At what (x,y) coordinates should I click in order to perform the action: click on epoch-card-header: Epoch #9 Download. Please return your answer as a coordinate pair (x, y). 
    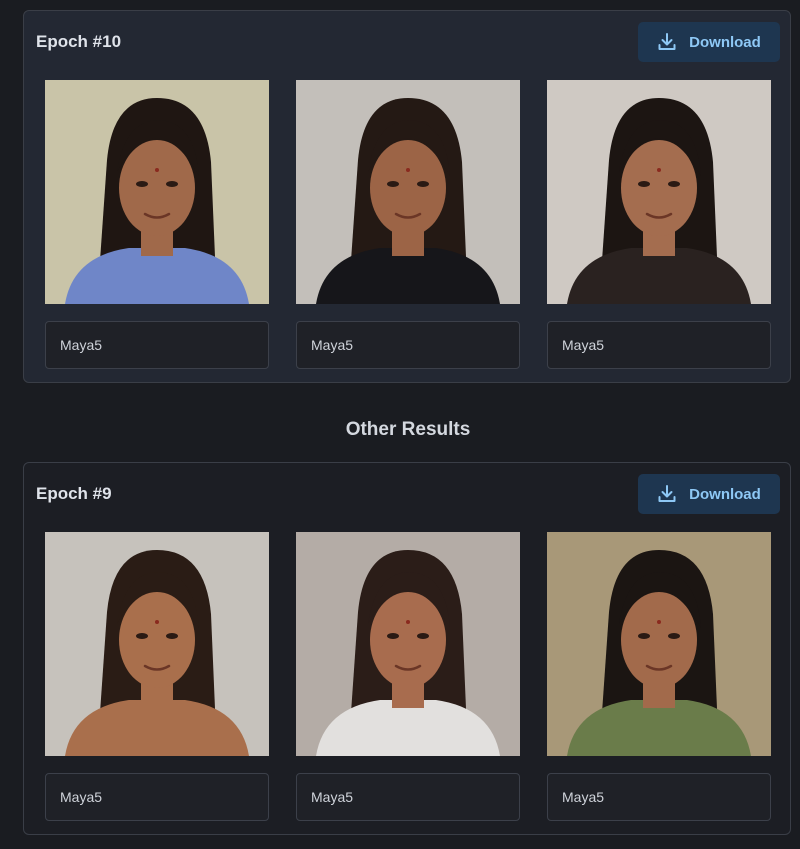
    Looking at the image, I should click on (408, 494).